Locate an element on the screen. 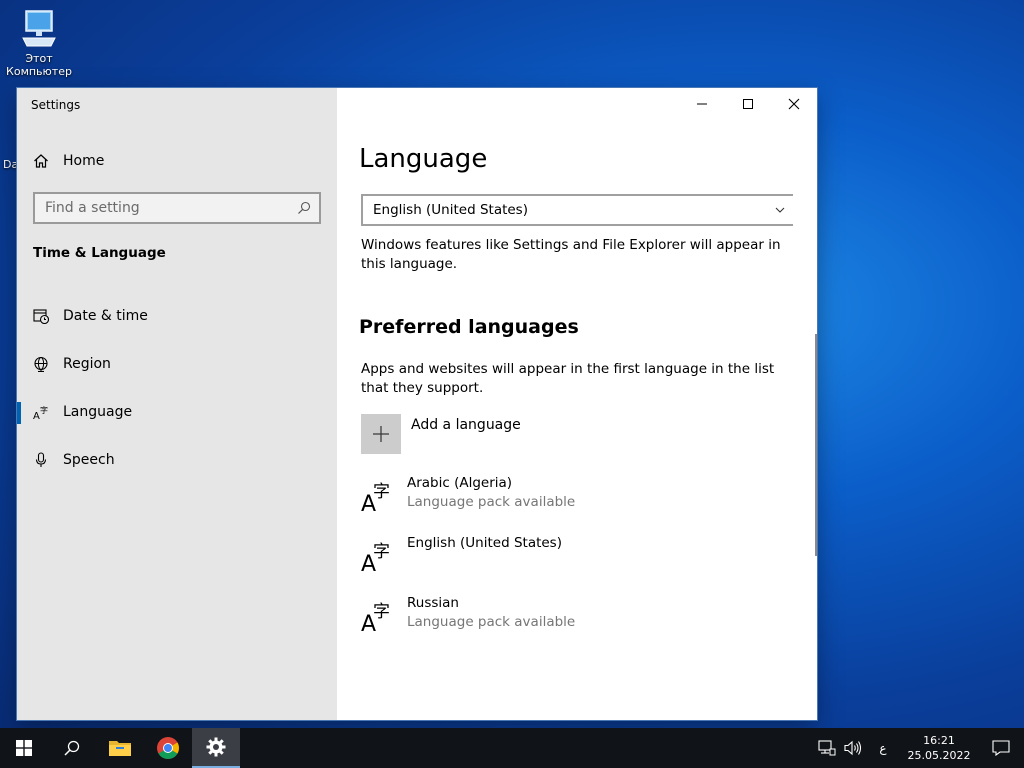  volume-button is located at coordinates (853, 748).